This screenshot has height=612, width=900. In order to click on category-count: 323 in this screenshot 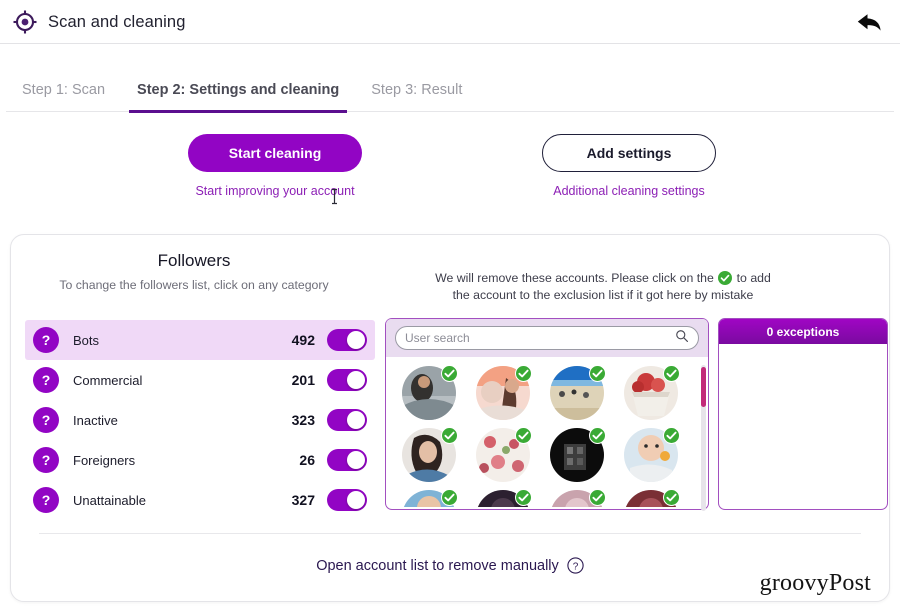, I will do `click(303, 420)`.